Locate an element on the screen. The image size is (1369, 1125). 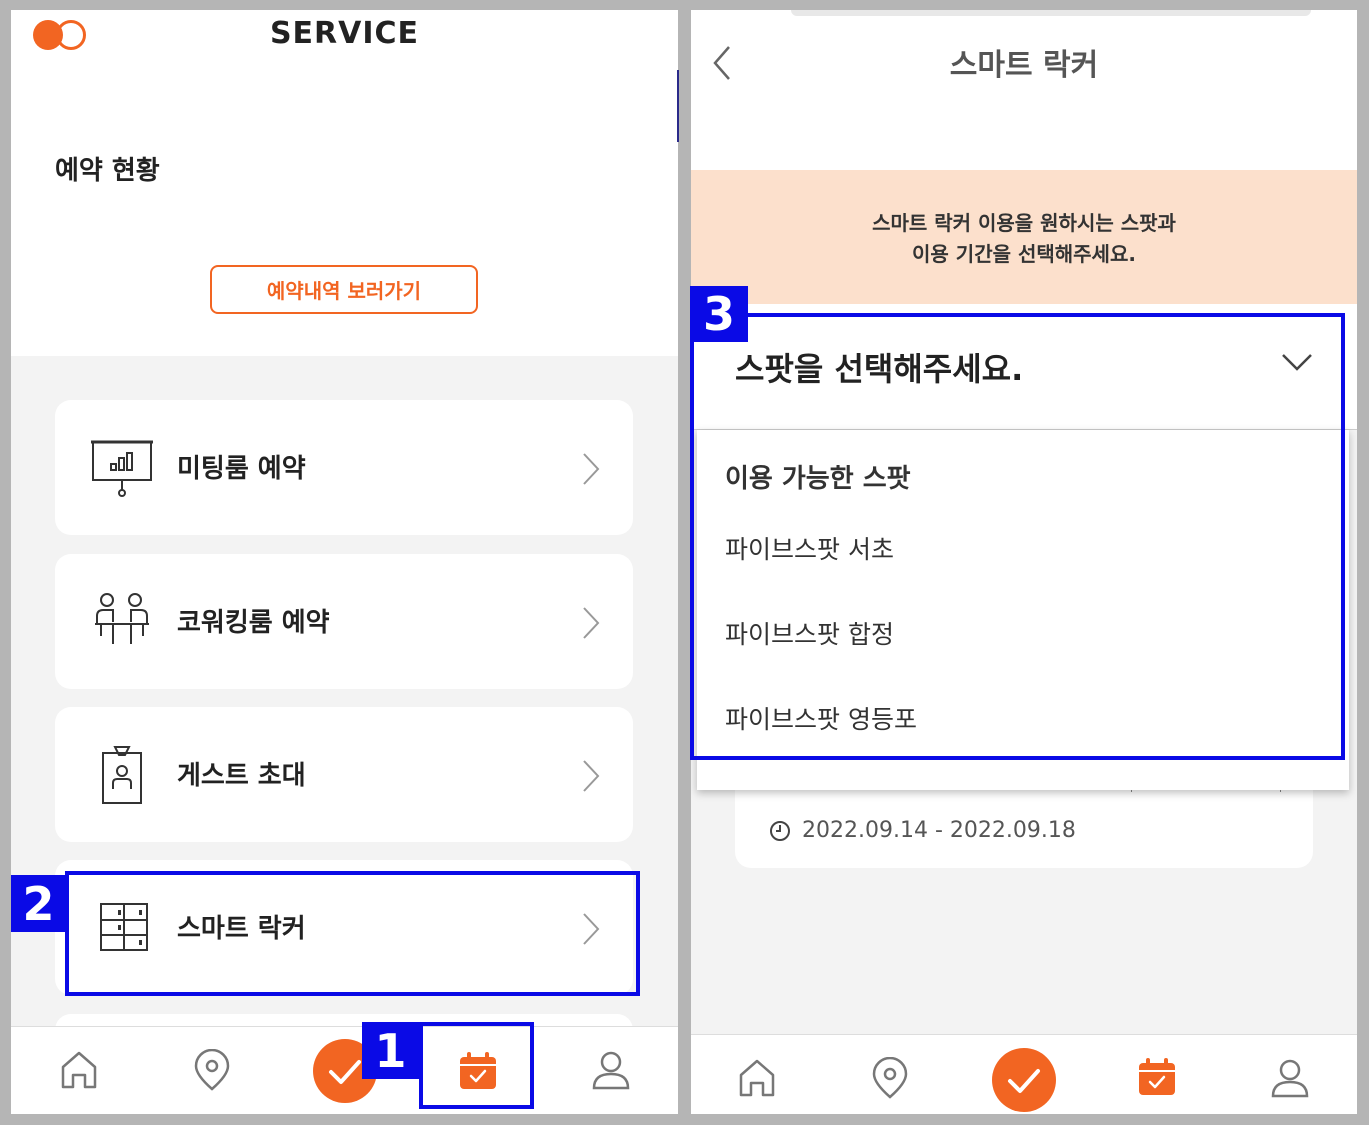
people-desk-icon is located at coordinates (122, 618).